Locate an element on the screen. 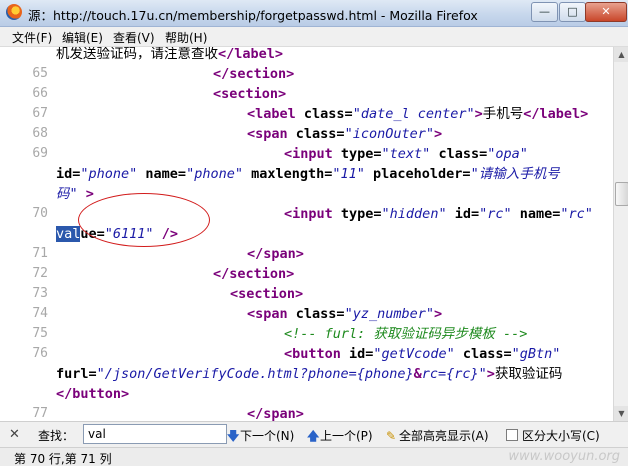  code-token: "date_l center" is located at coordinates (413, 114).